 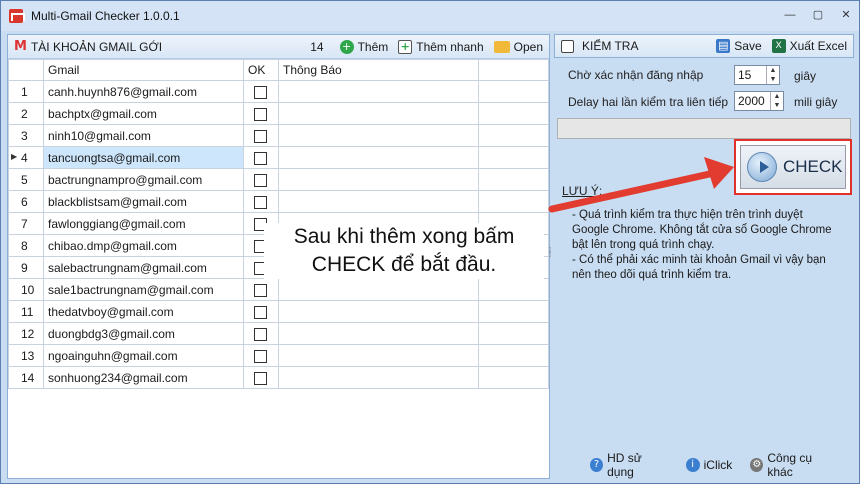 I want to click on table-row: 14 sonhuong234@gmail.com, so click(x=278, y=377).